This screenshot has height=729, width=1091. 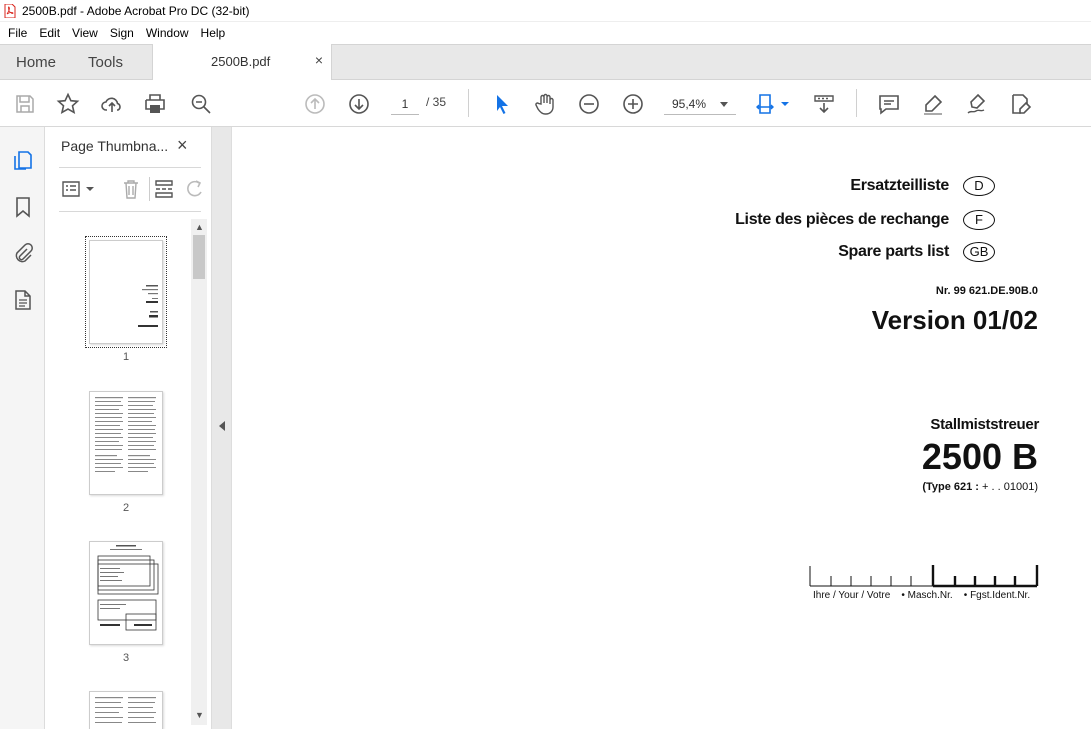 What do you see at coordinates (924, 576) in the screenshot?
I see `serial-number-ruler` at bounding box center [924, 576].